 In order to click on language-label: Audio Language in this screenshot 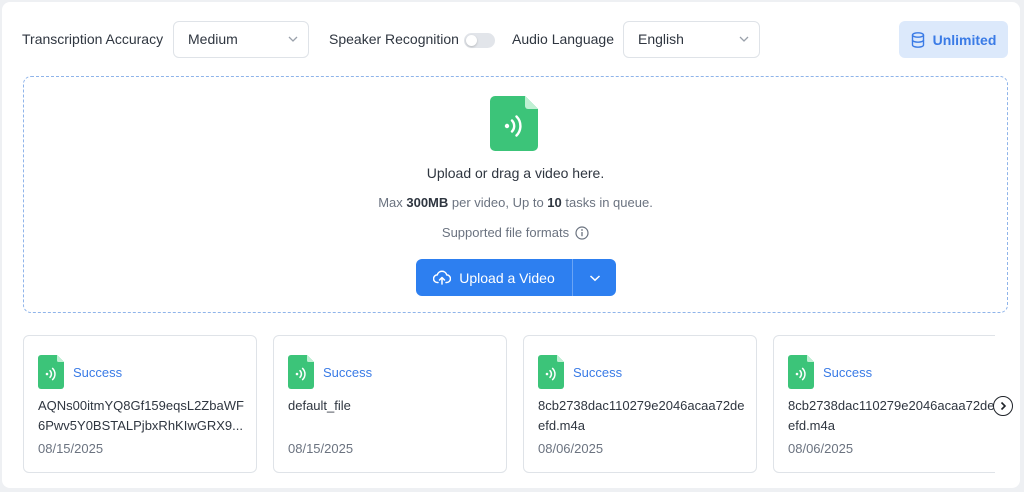, I will do `click(563, 39)`.